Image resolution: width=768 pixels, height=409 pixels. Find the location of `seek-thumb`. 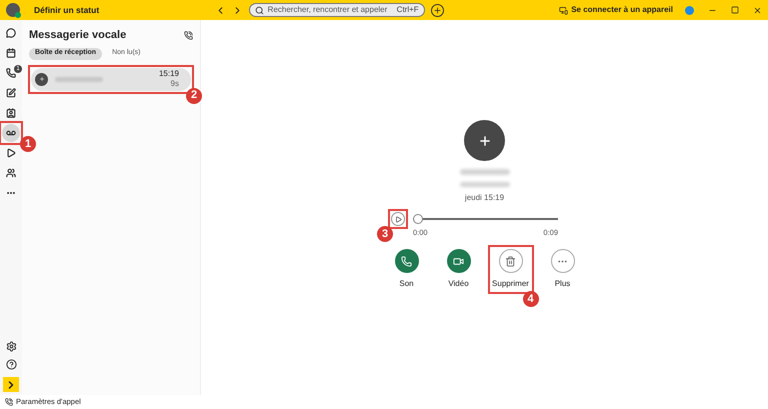

seek-thumb is located at coordinates (418, 219).